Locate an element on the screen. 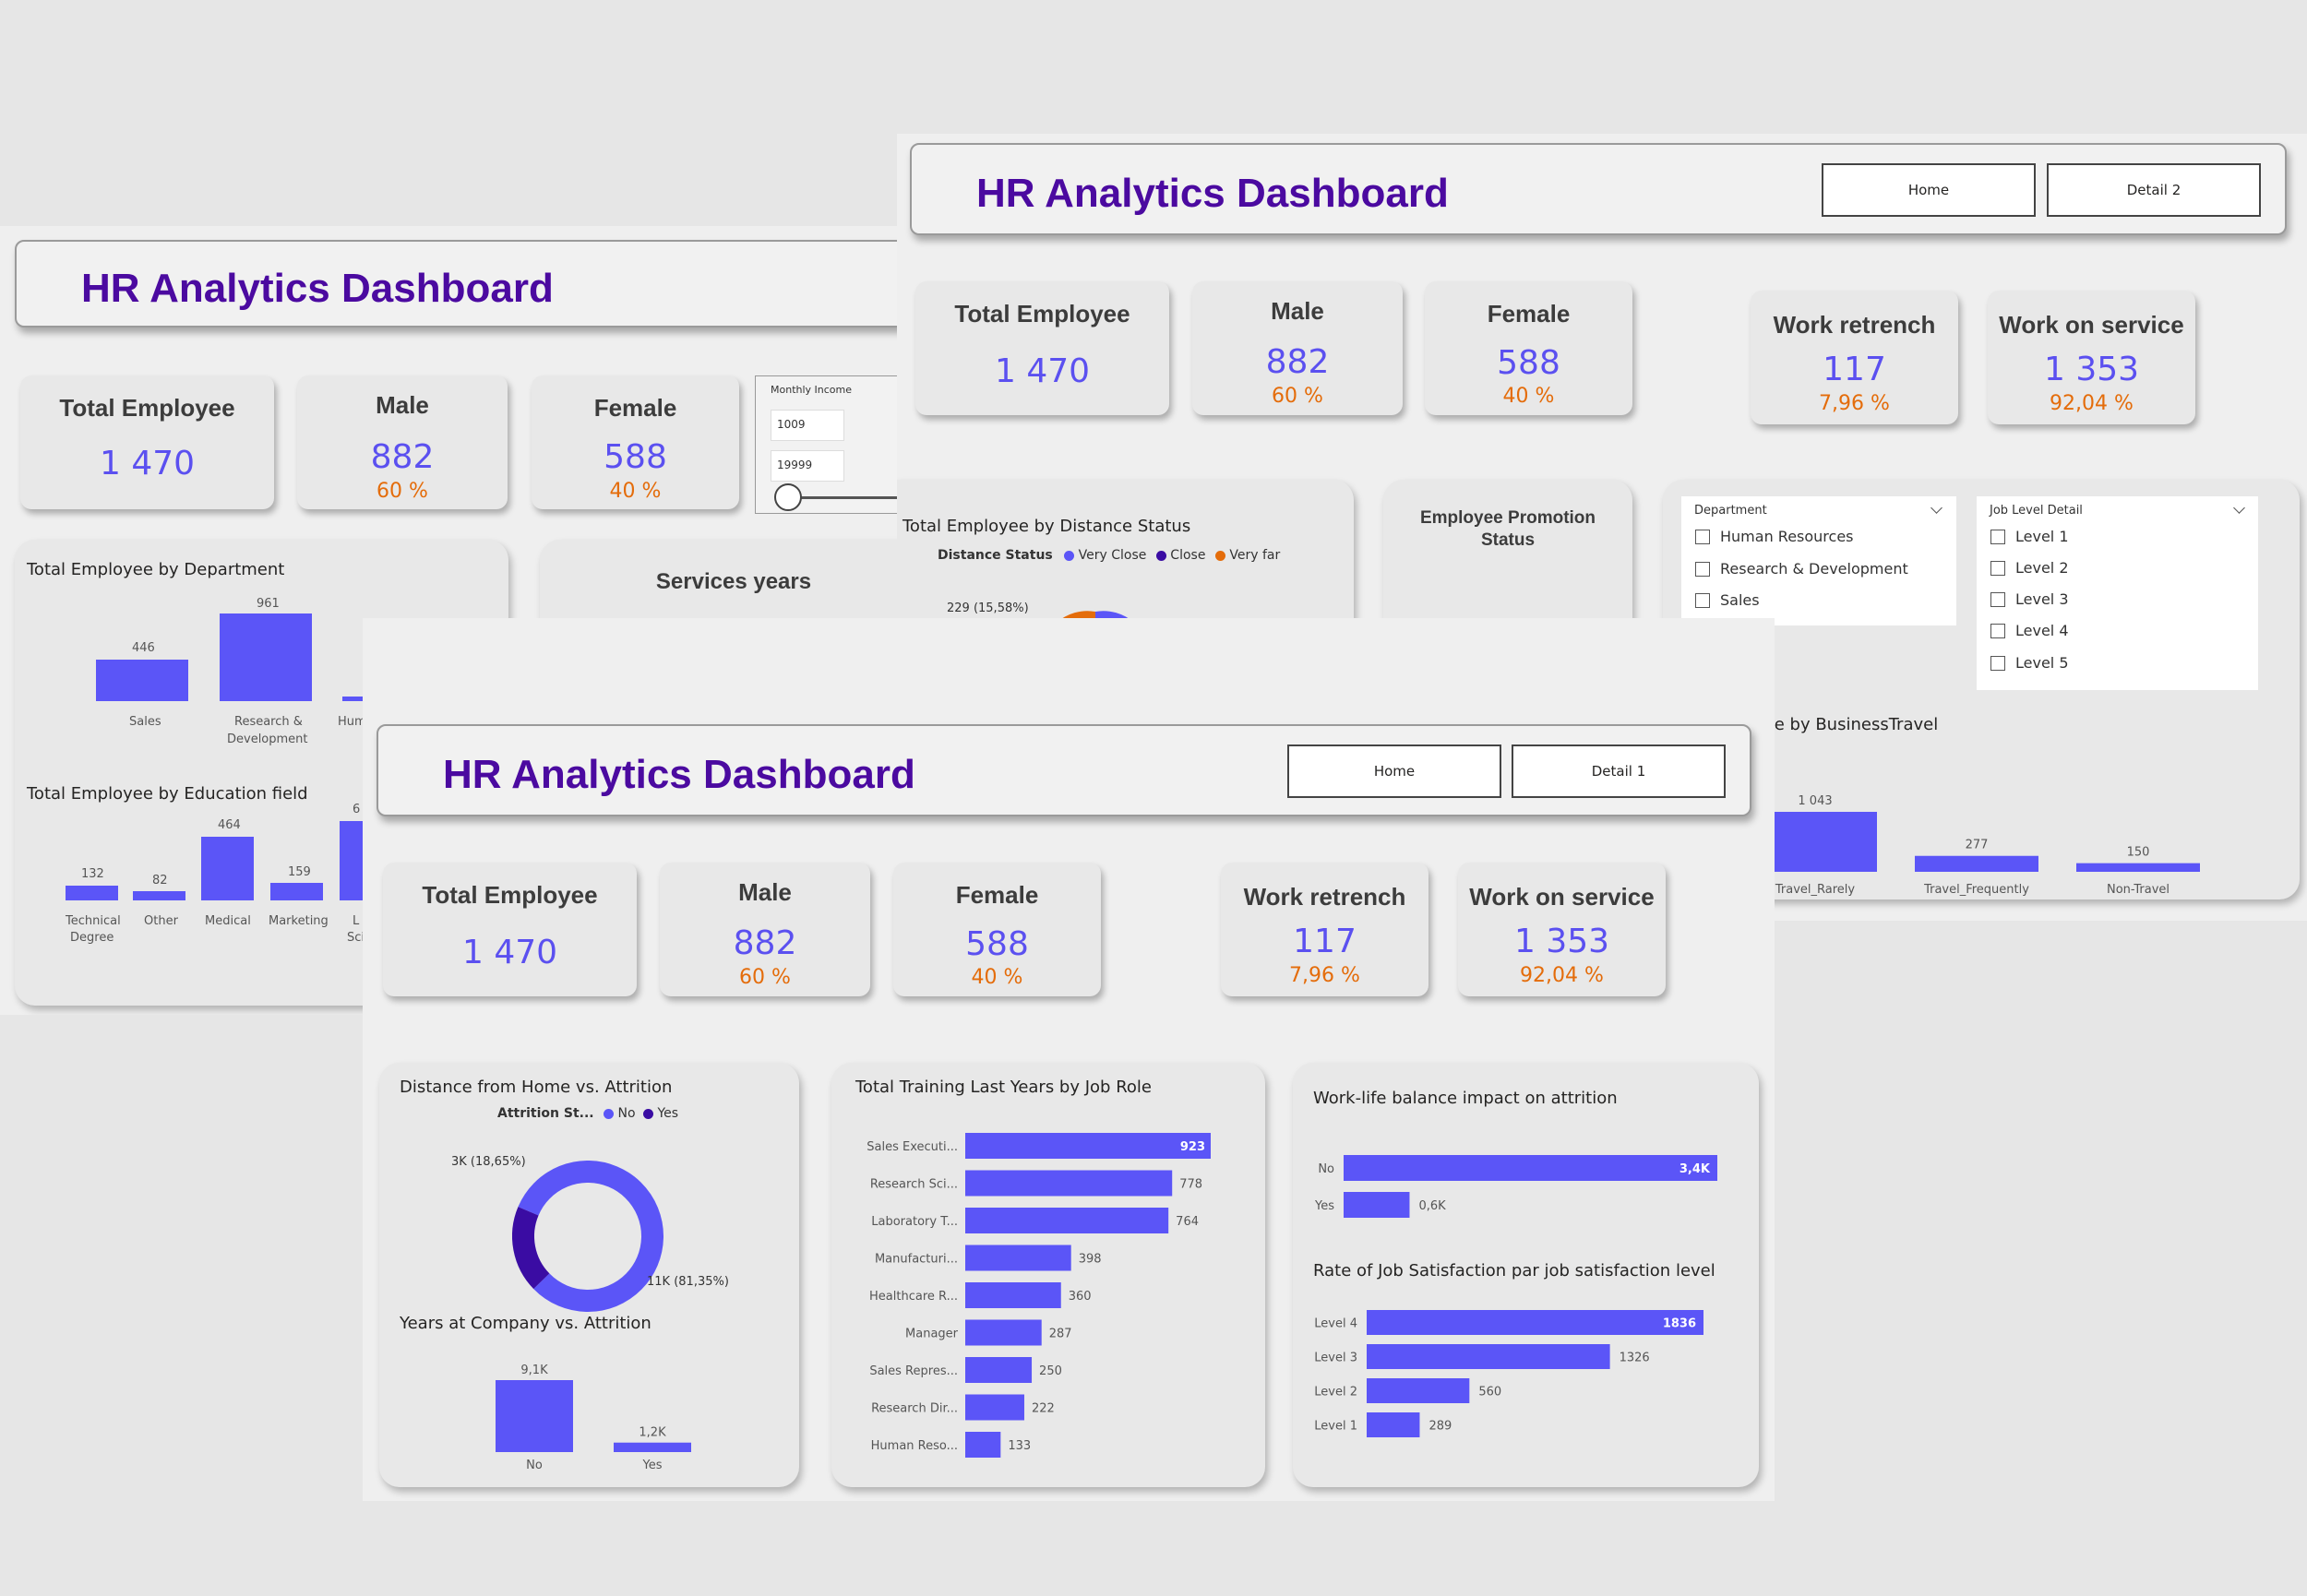 This screenshot has height=1596, width=2307. kpi-percent: 92,04 % is located at coordinates (1562, 975).